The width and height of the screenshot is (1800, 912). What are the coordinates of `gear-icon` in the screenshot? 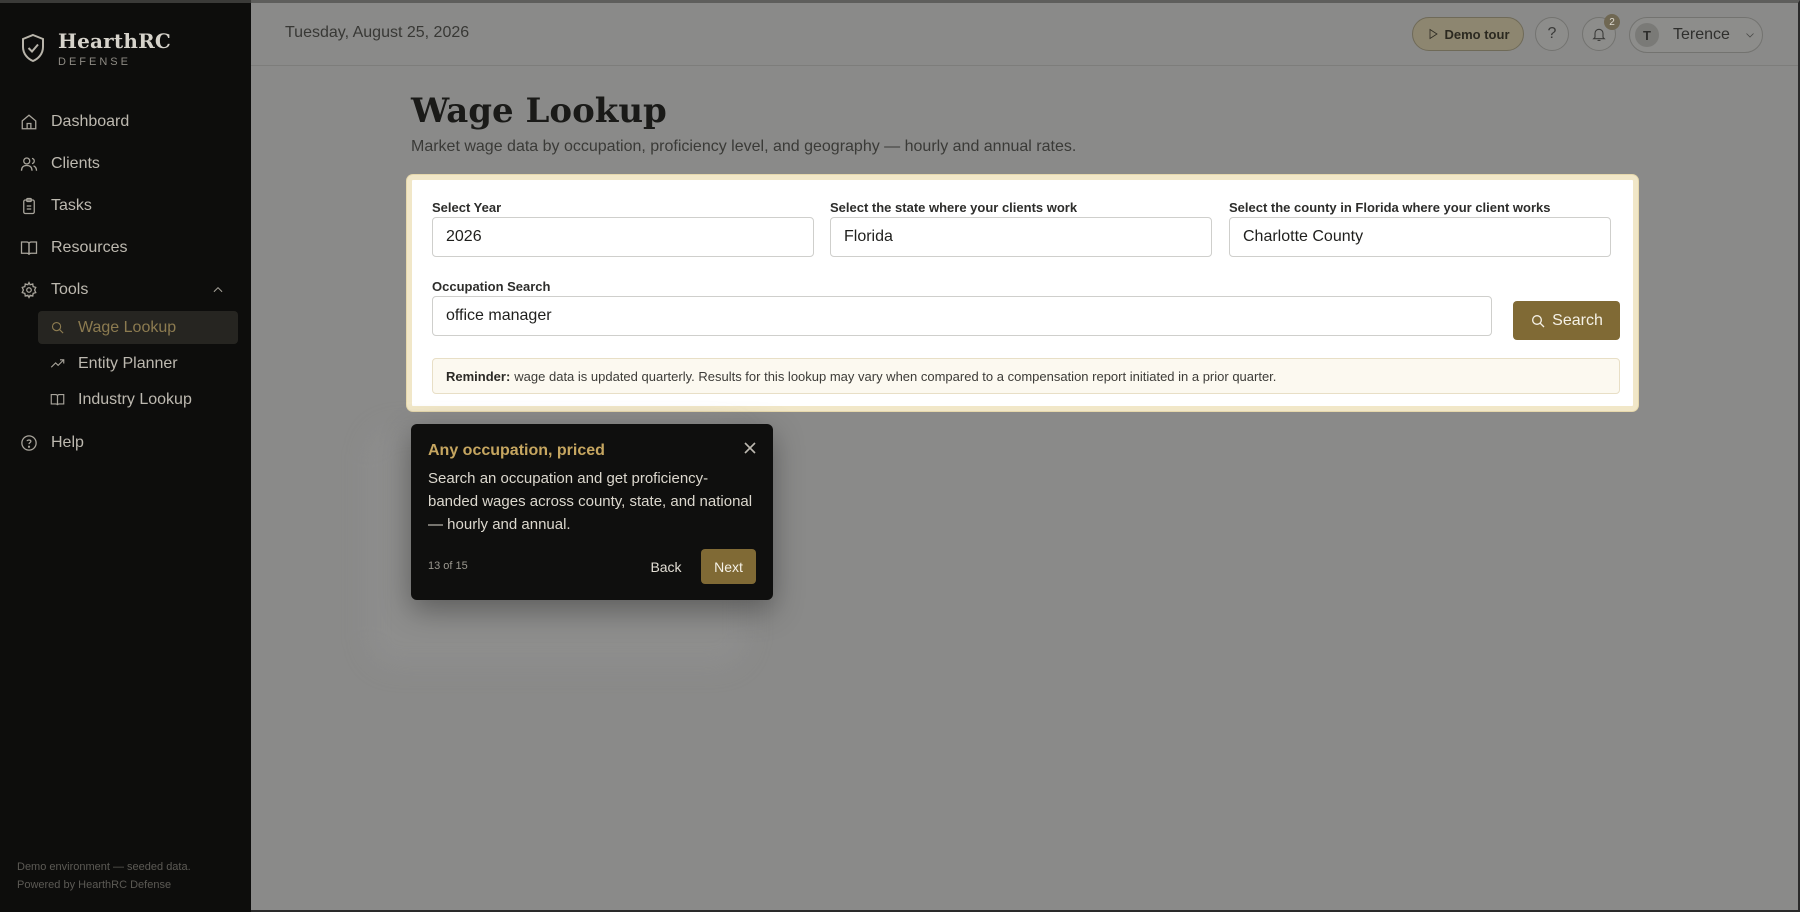 It's located at (29, 290).